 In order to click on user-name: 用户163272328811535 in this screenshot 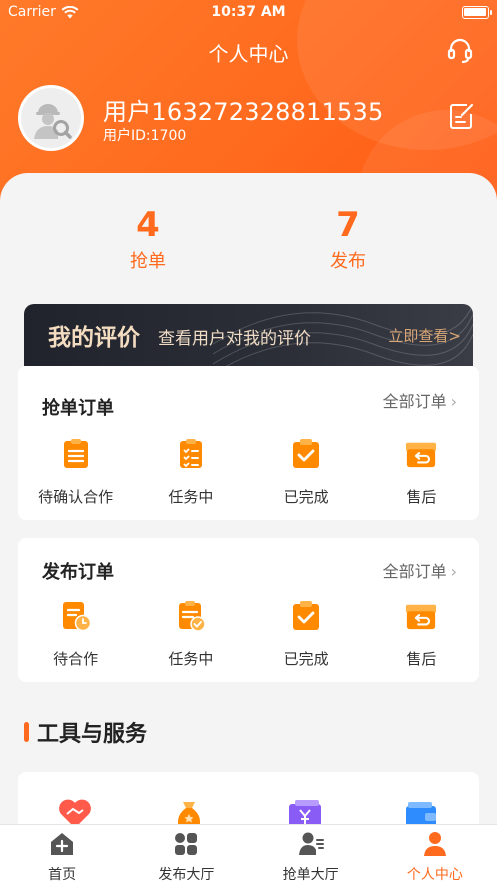, I will do `click(243, 112)`.